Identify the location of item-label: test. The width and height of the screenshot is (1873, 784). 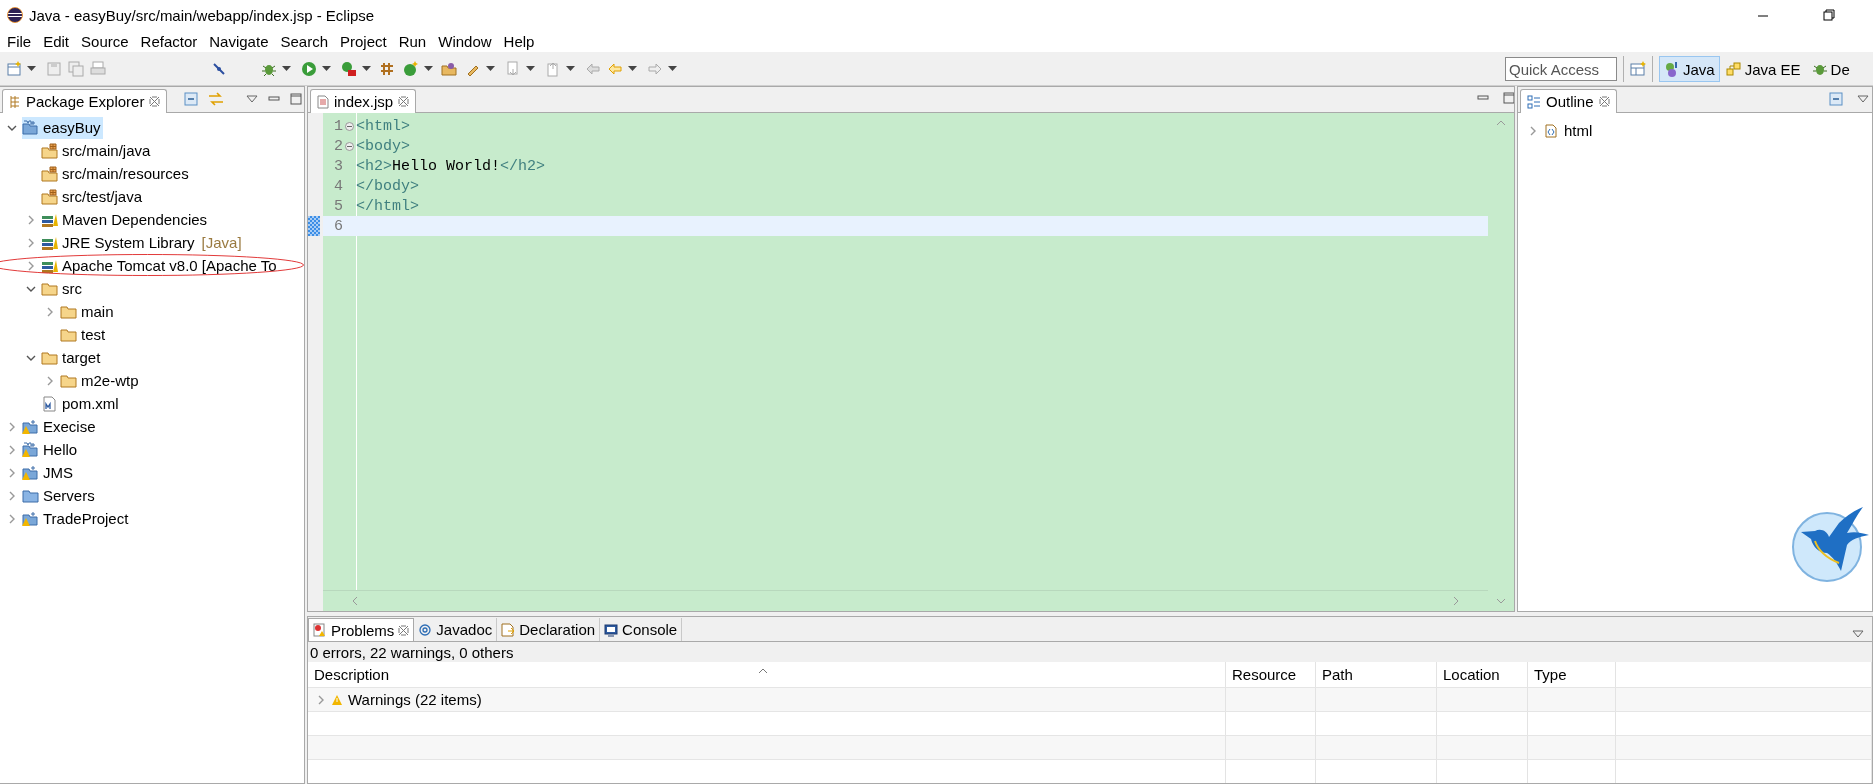
(93, 334).